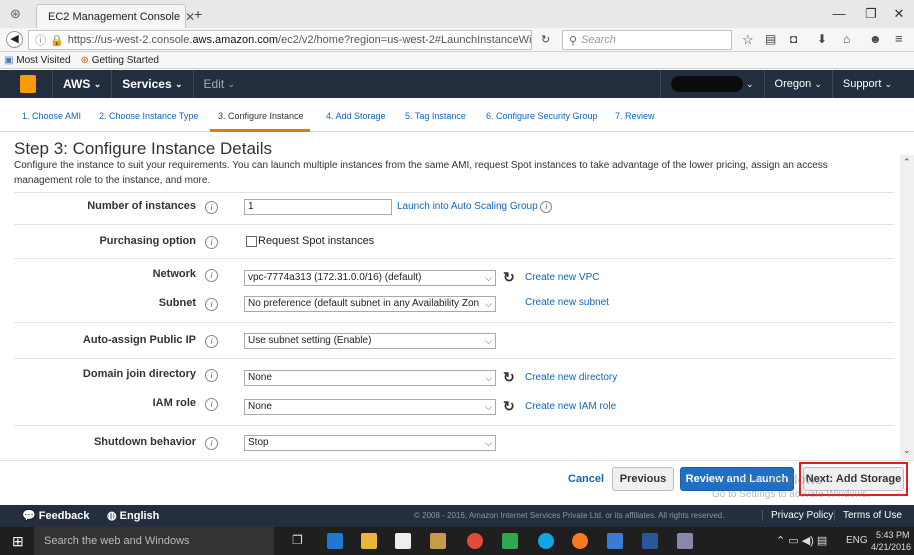  Describe the element at coordinates (198, 14) in the screenshot. I see `new-tab-icon: +` at that location.